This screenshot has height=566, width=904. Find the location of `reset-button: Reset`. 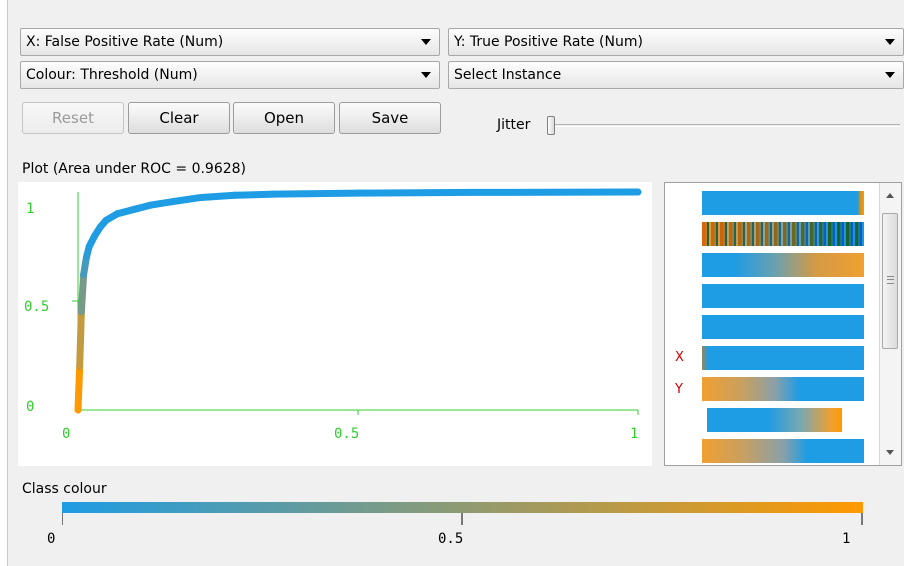

reset-button: Reset is located at coordinates (73, 118).